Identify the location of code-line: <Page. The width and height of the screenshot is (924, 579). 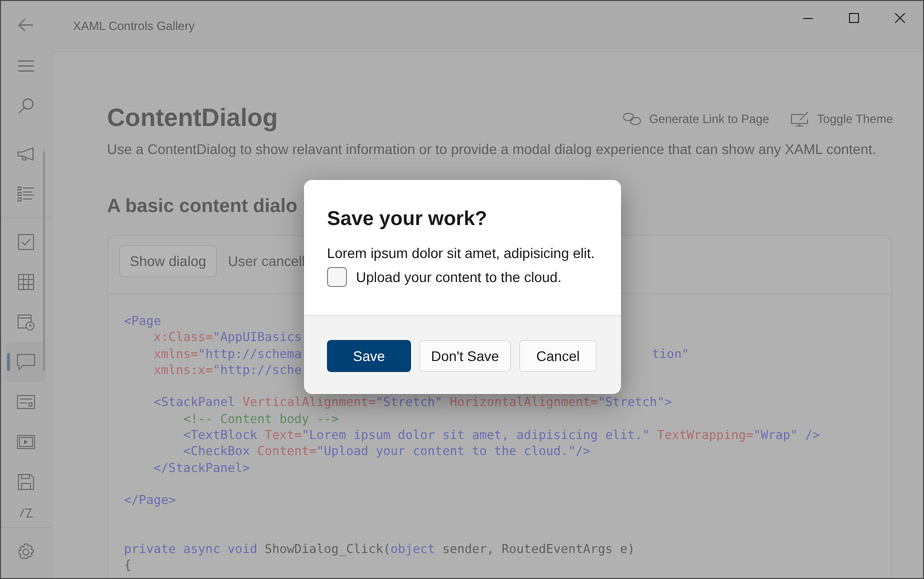
(143, 321).